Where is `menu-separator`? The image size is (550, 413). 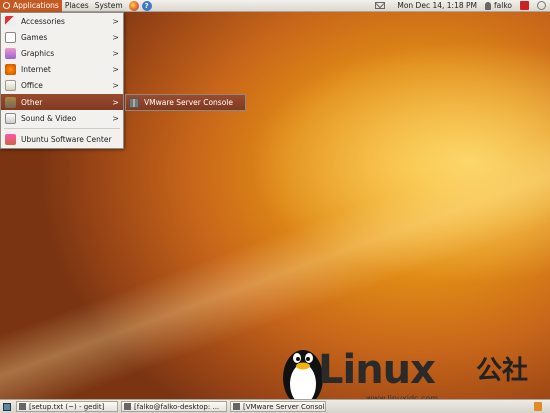
menu-separator is located at coordinates (62, 129).